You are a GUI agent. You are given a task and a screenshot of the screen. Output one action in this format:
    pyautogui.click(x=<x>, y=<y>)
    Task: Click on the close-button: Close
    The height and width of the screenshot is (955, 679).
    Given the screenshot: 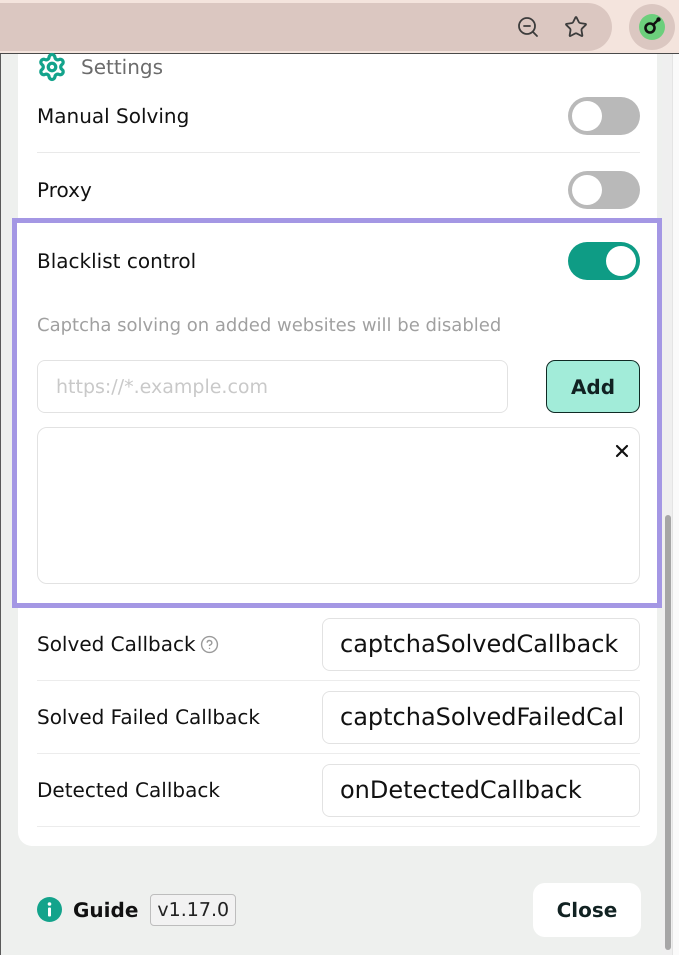 What is the action you would take?
    pyautogui.click(x=587, y=909)
    